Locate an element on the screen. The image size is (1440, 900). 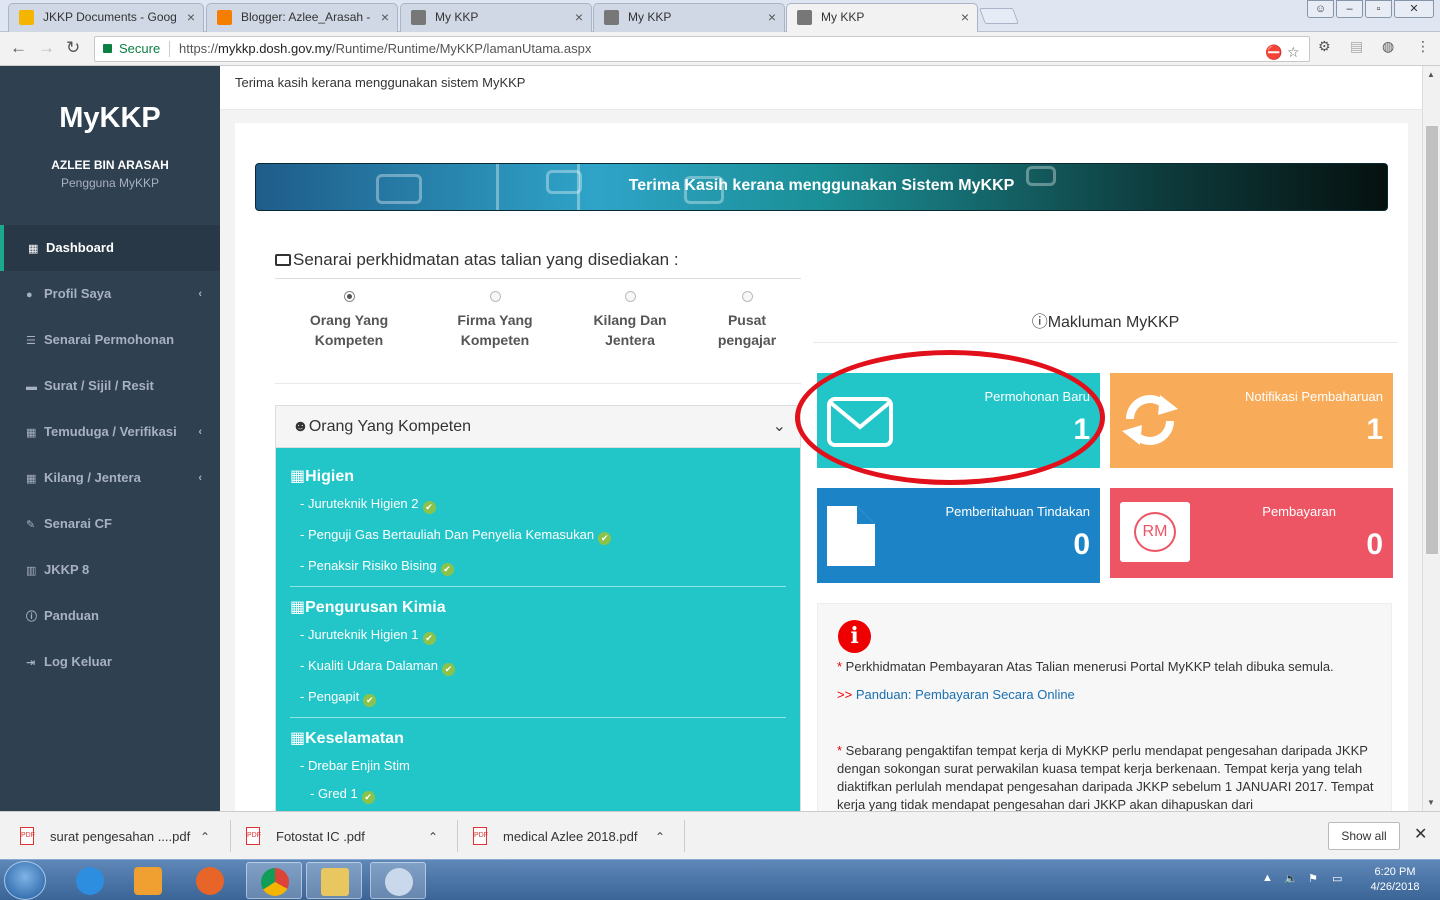
list-item: - Drebar Enjin Stim is located at coordinates (355, 765).